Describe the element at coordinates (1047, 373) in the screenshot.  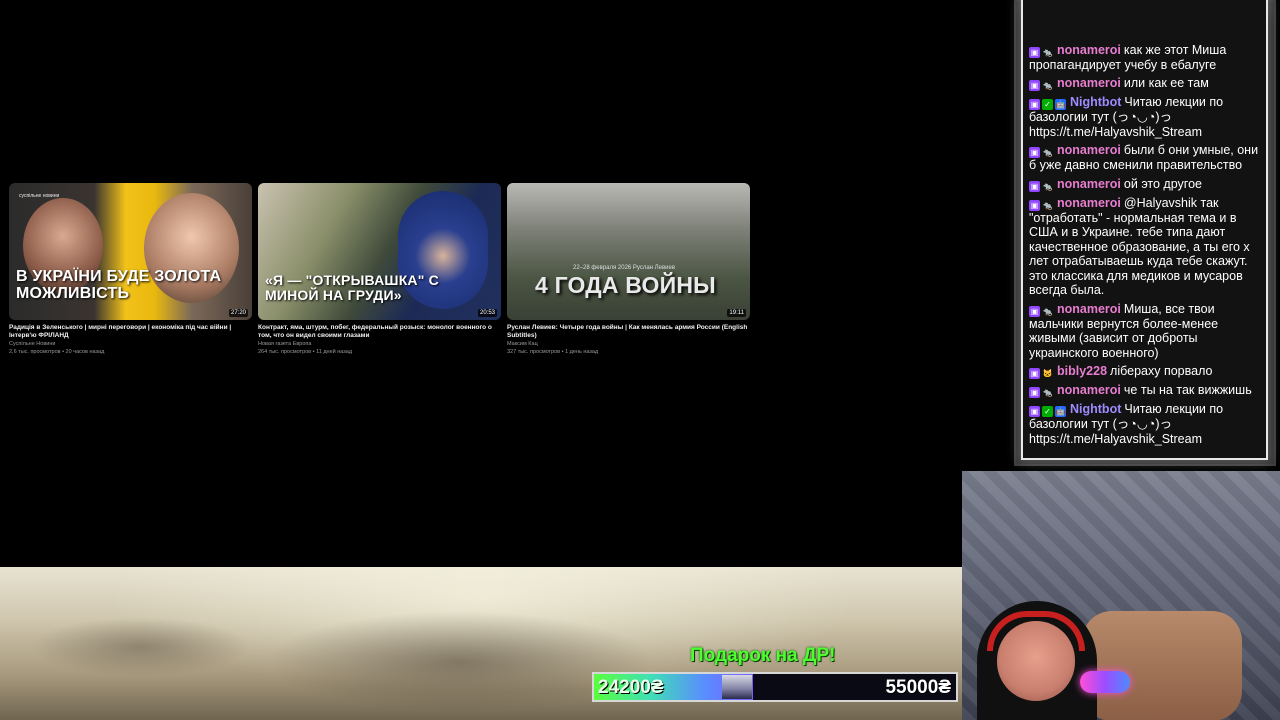
I see `cat-badge-icon: 🐱` at that location.